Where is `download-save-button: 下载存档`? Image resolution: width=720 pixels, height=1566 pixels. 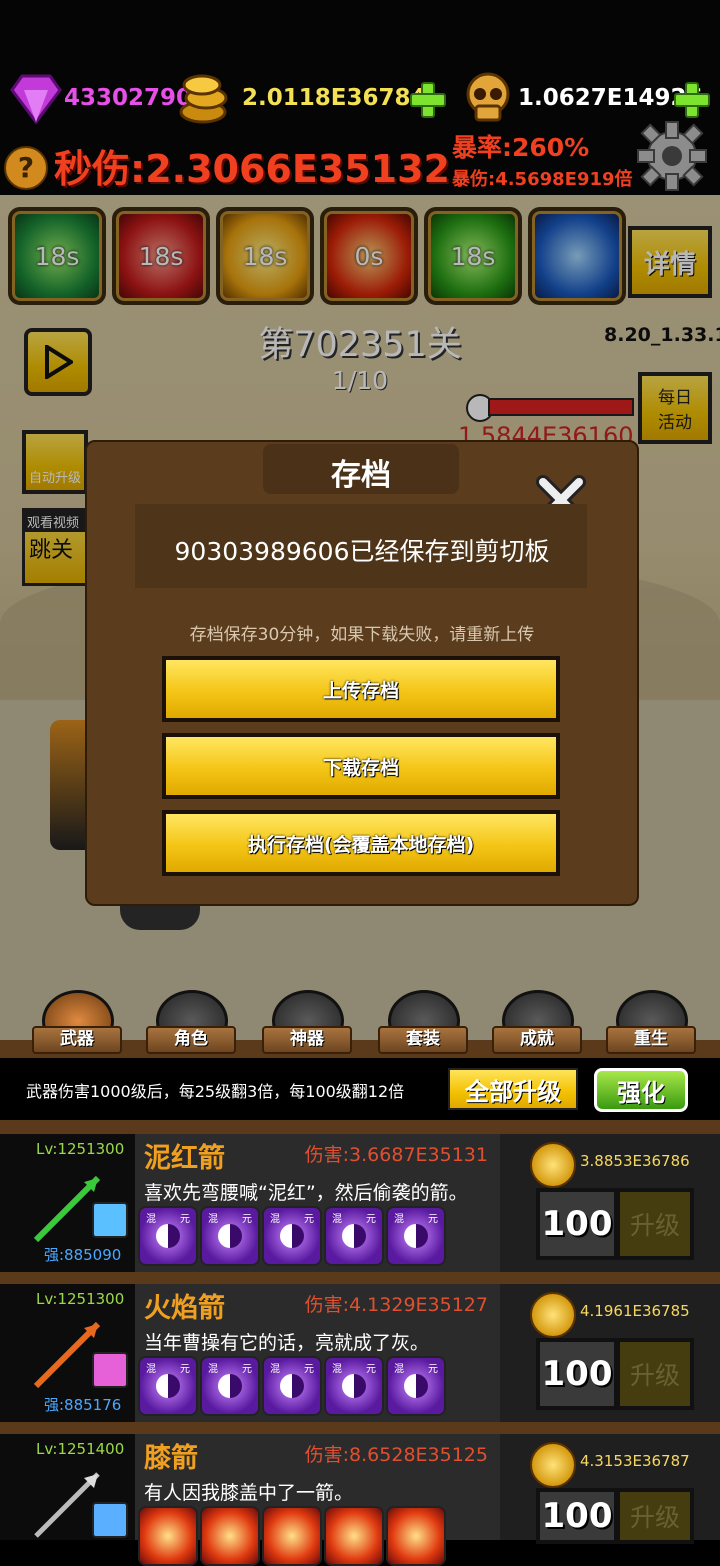 download-save-button: 下载存档 is located at coordinates (361, 766).